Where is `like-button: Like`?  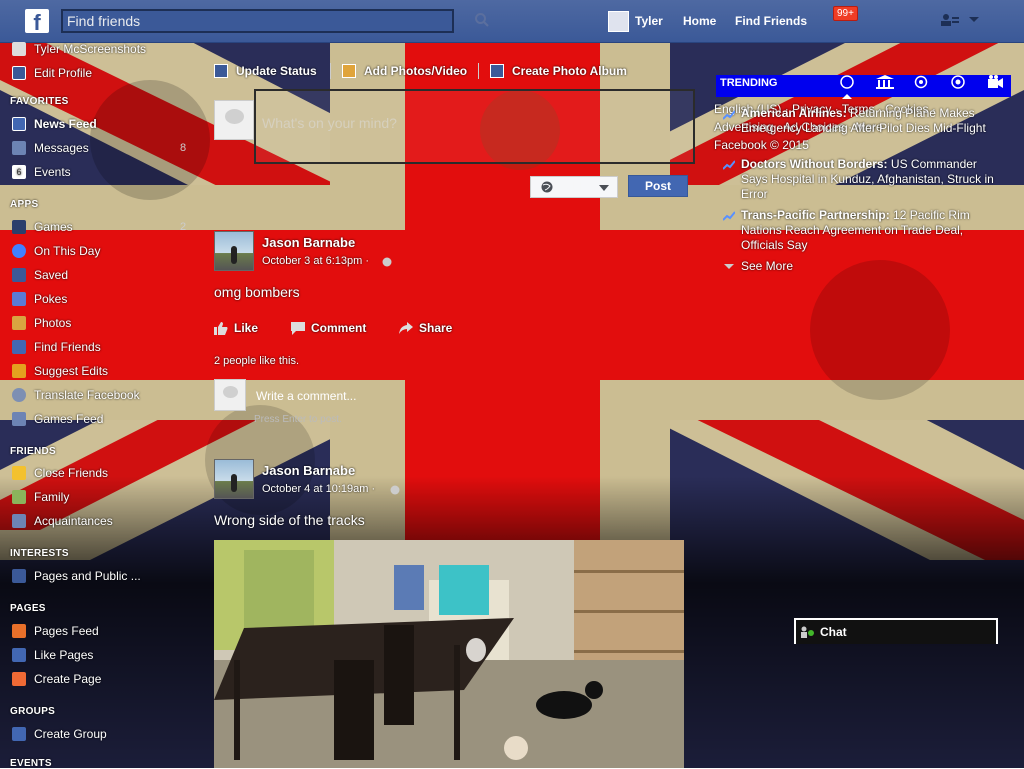
like-button: Like is located at coordinates (236, 328).